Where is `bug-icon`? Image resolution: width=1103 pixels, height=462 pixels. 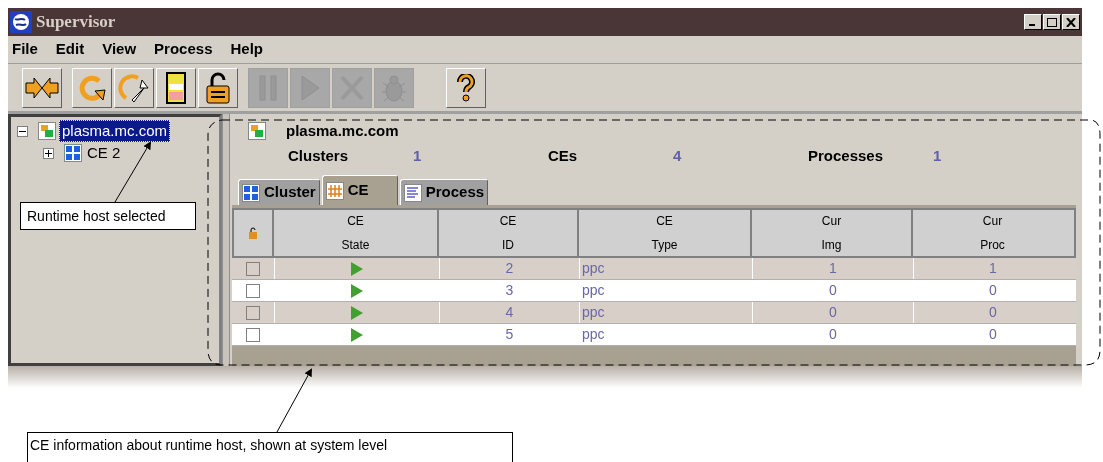
bug-icon is located at coordinates (394, 87).